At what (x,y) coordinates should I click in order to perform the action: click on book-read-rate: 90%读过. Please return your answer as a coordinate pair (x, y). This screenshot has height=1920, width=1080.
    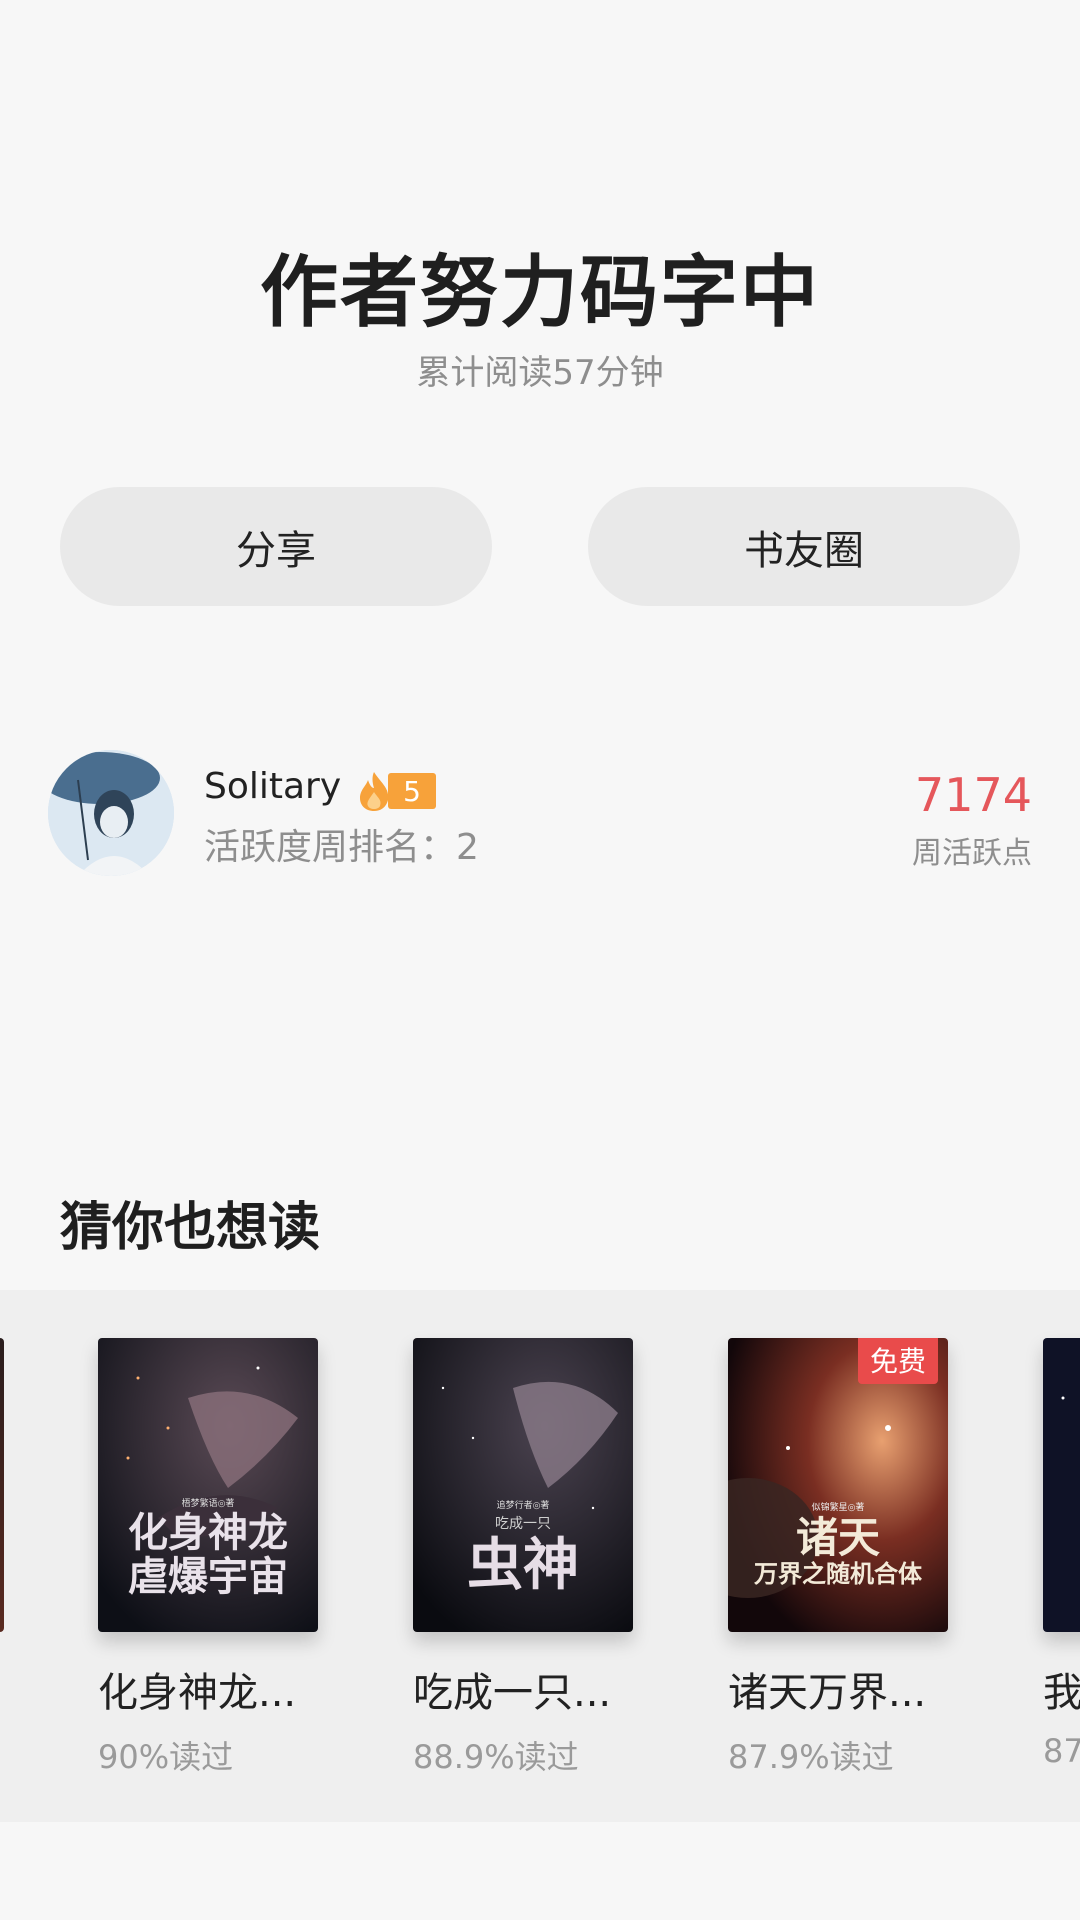
    Looking at the image, I should click on (166, 1757).